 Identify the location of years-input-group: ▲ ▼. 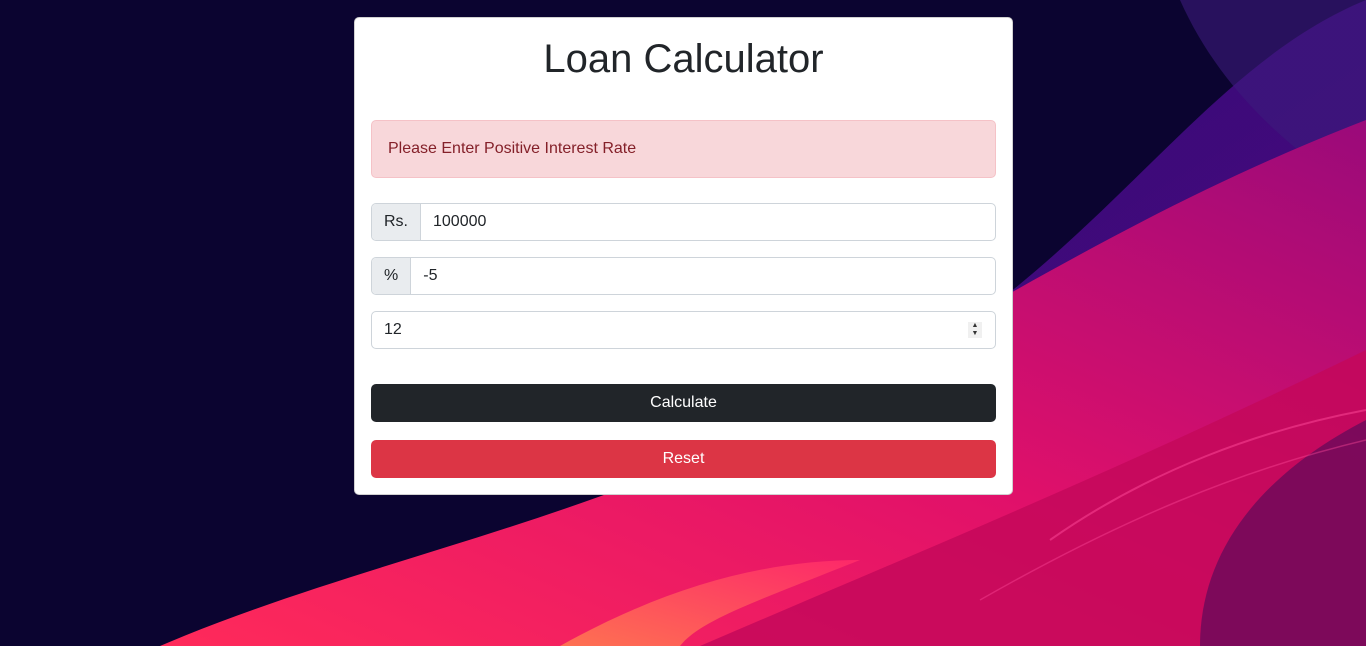
(683, 330).